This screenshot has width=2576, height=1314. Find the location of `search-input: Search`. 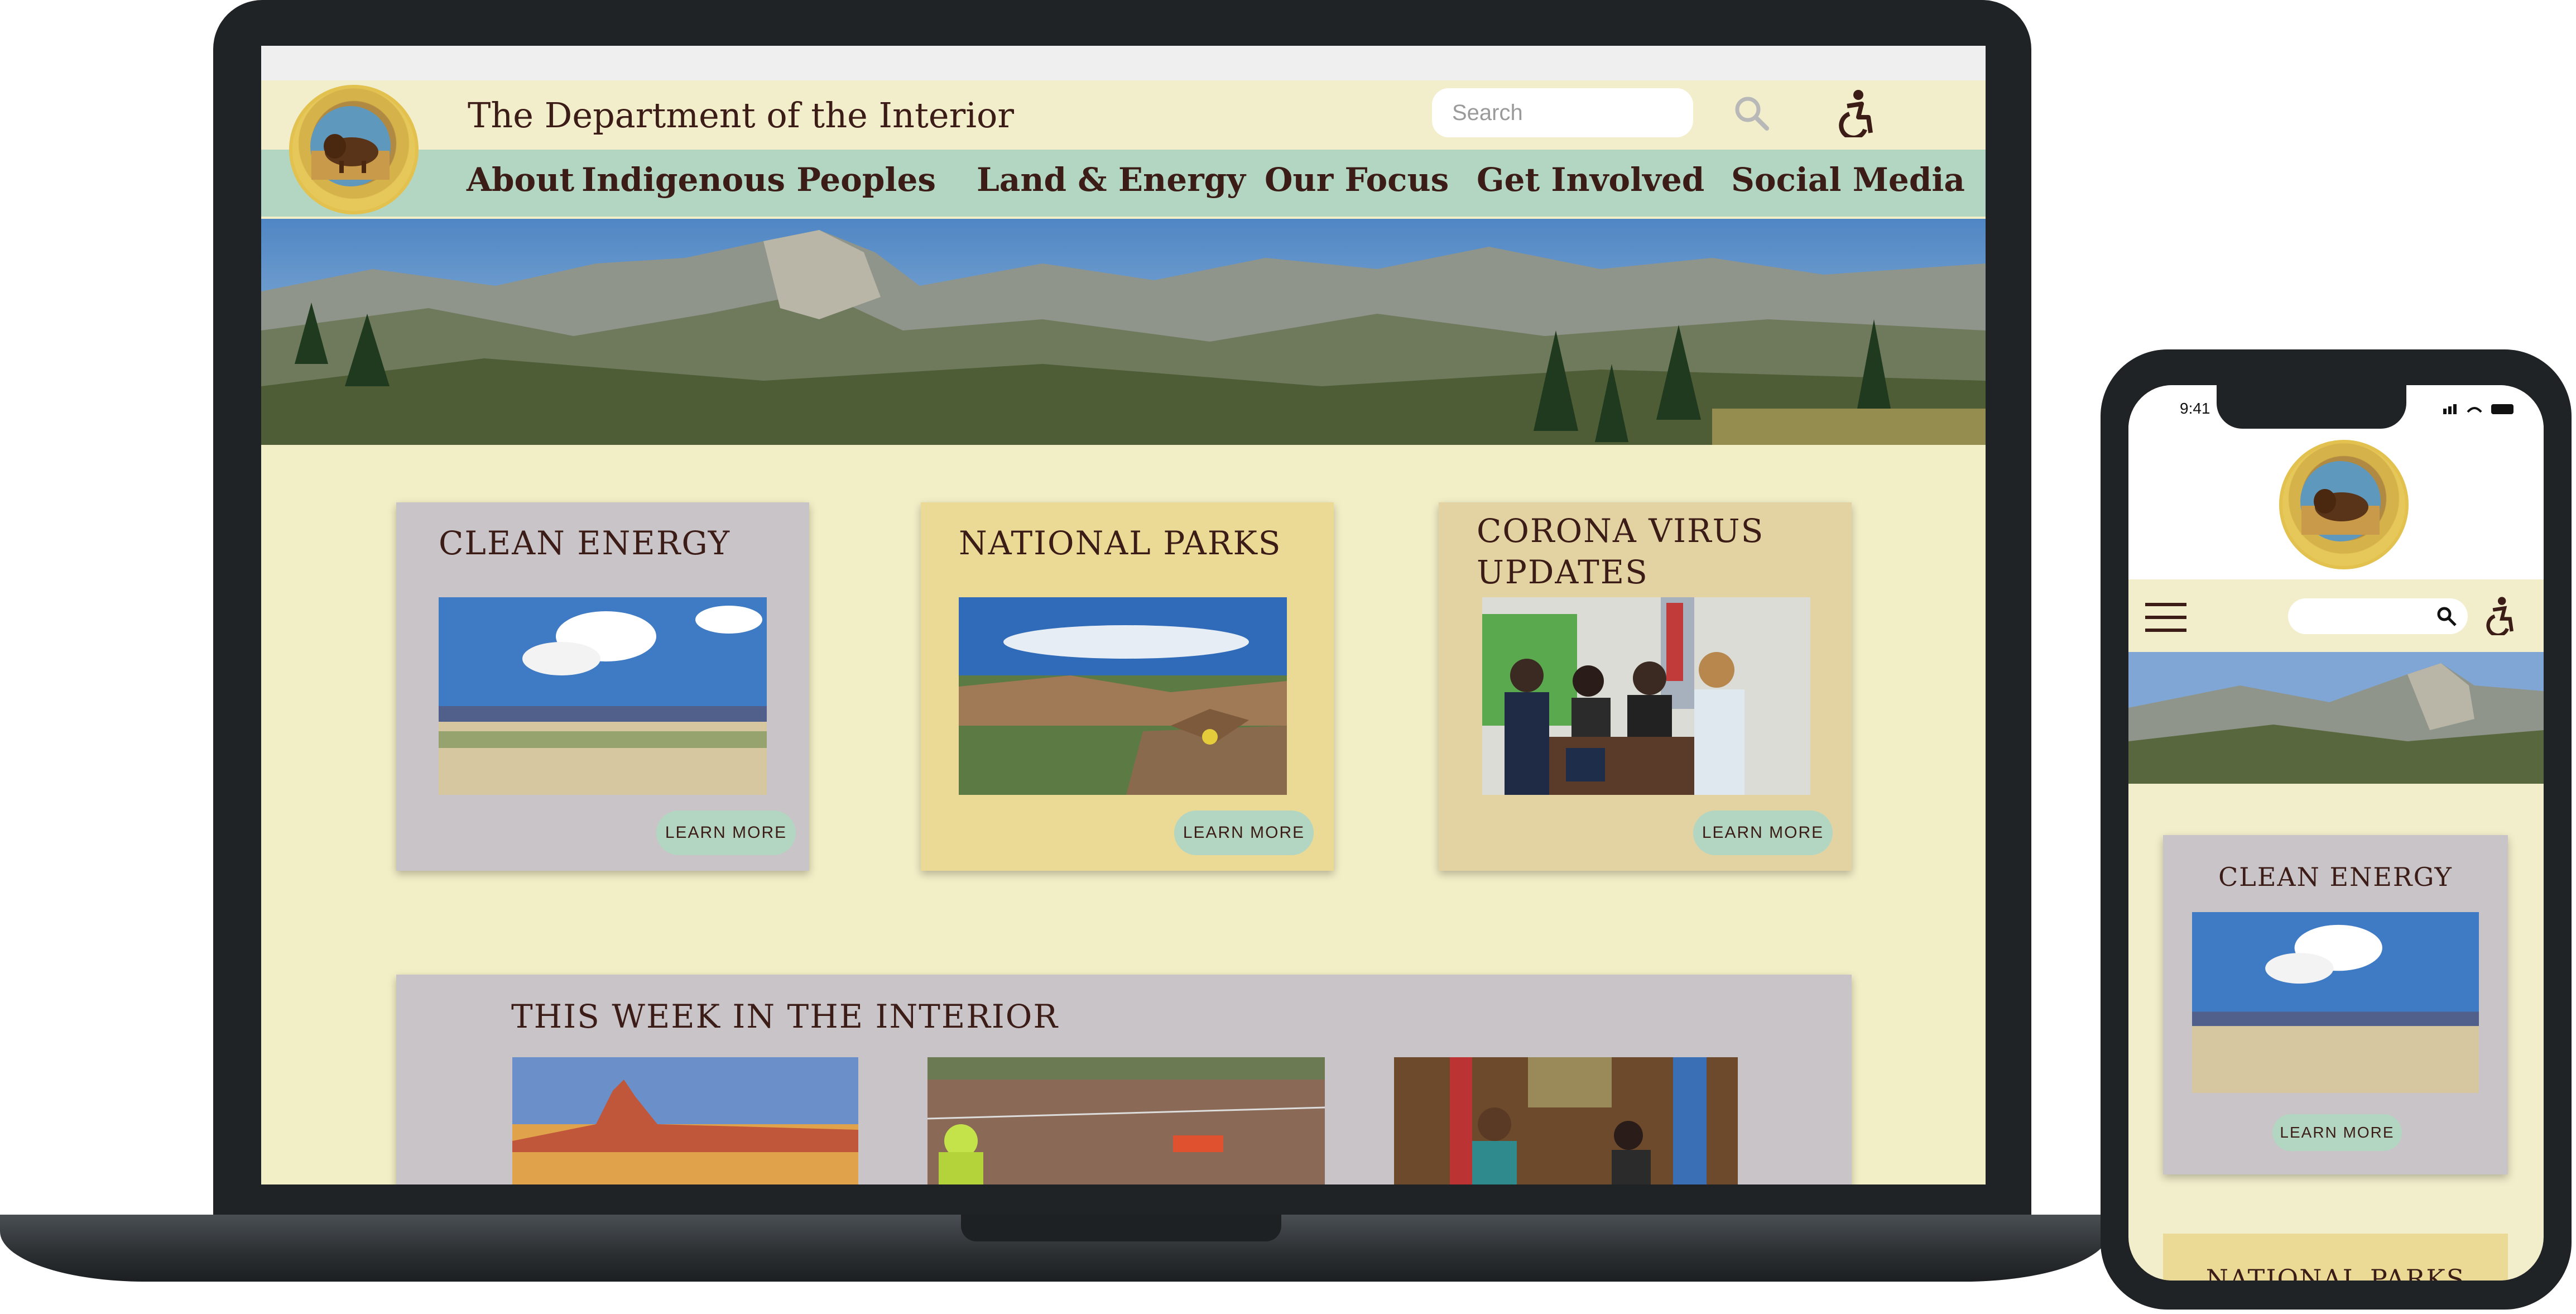

search-input: Search is located at coordinates (1562, 112).